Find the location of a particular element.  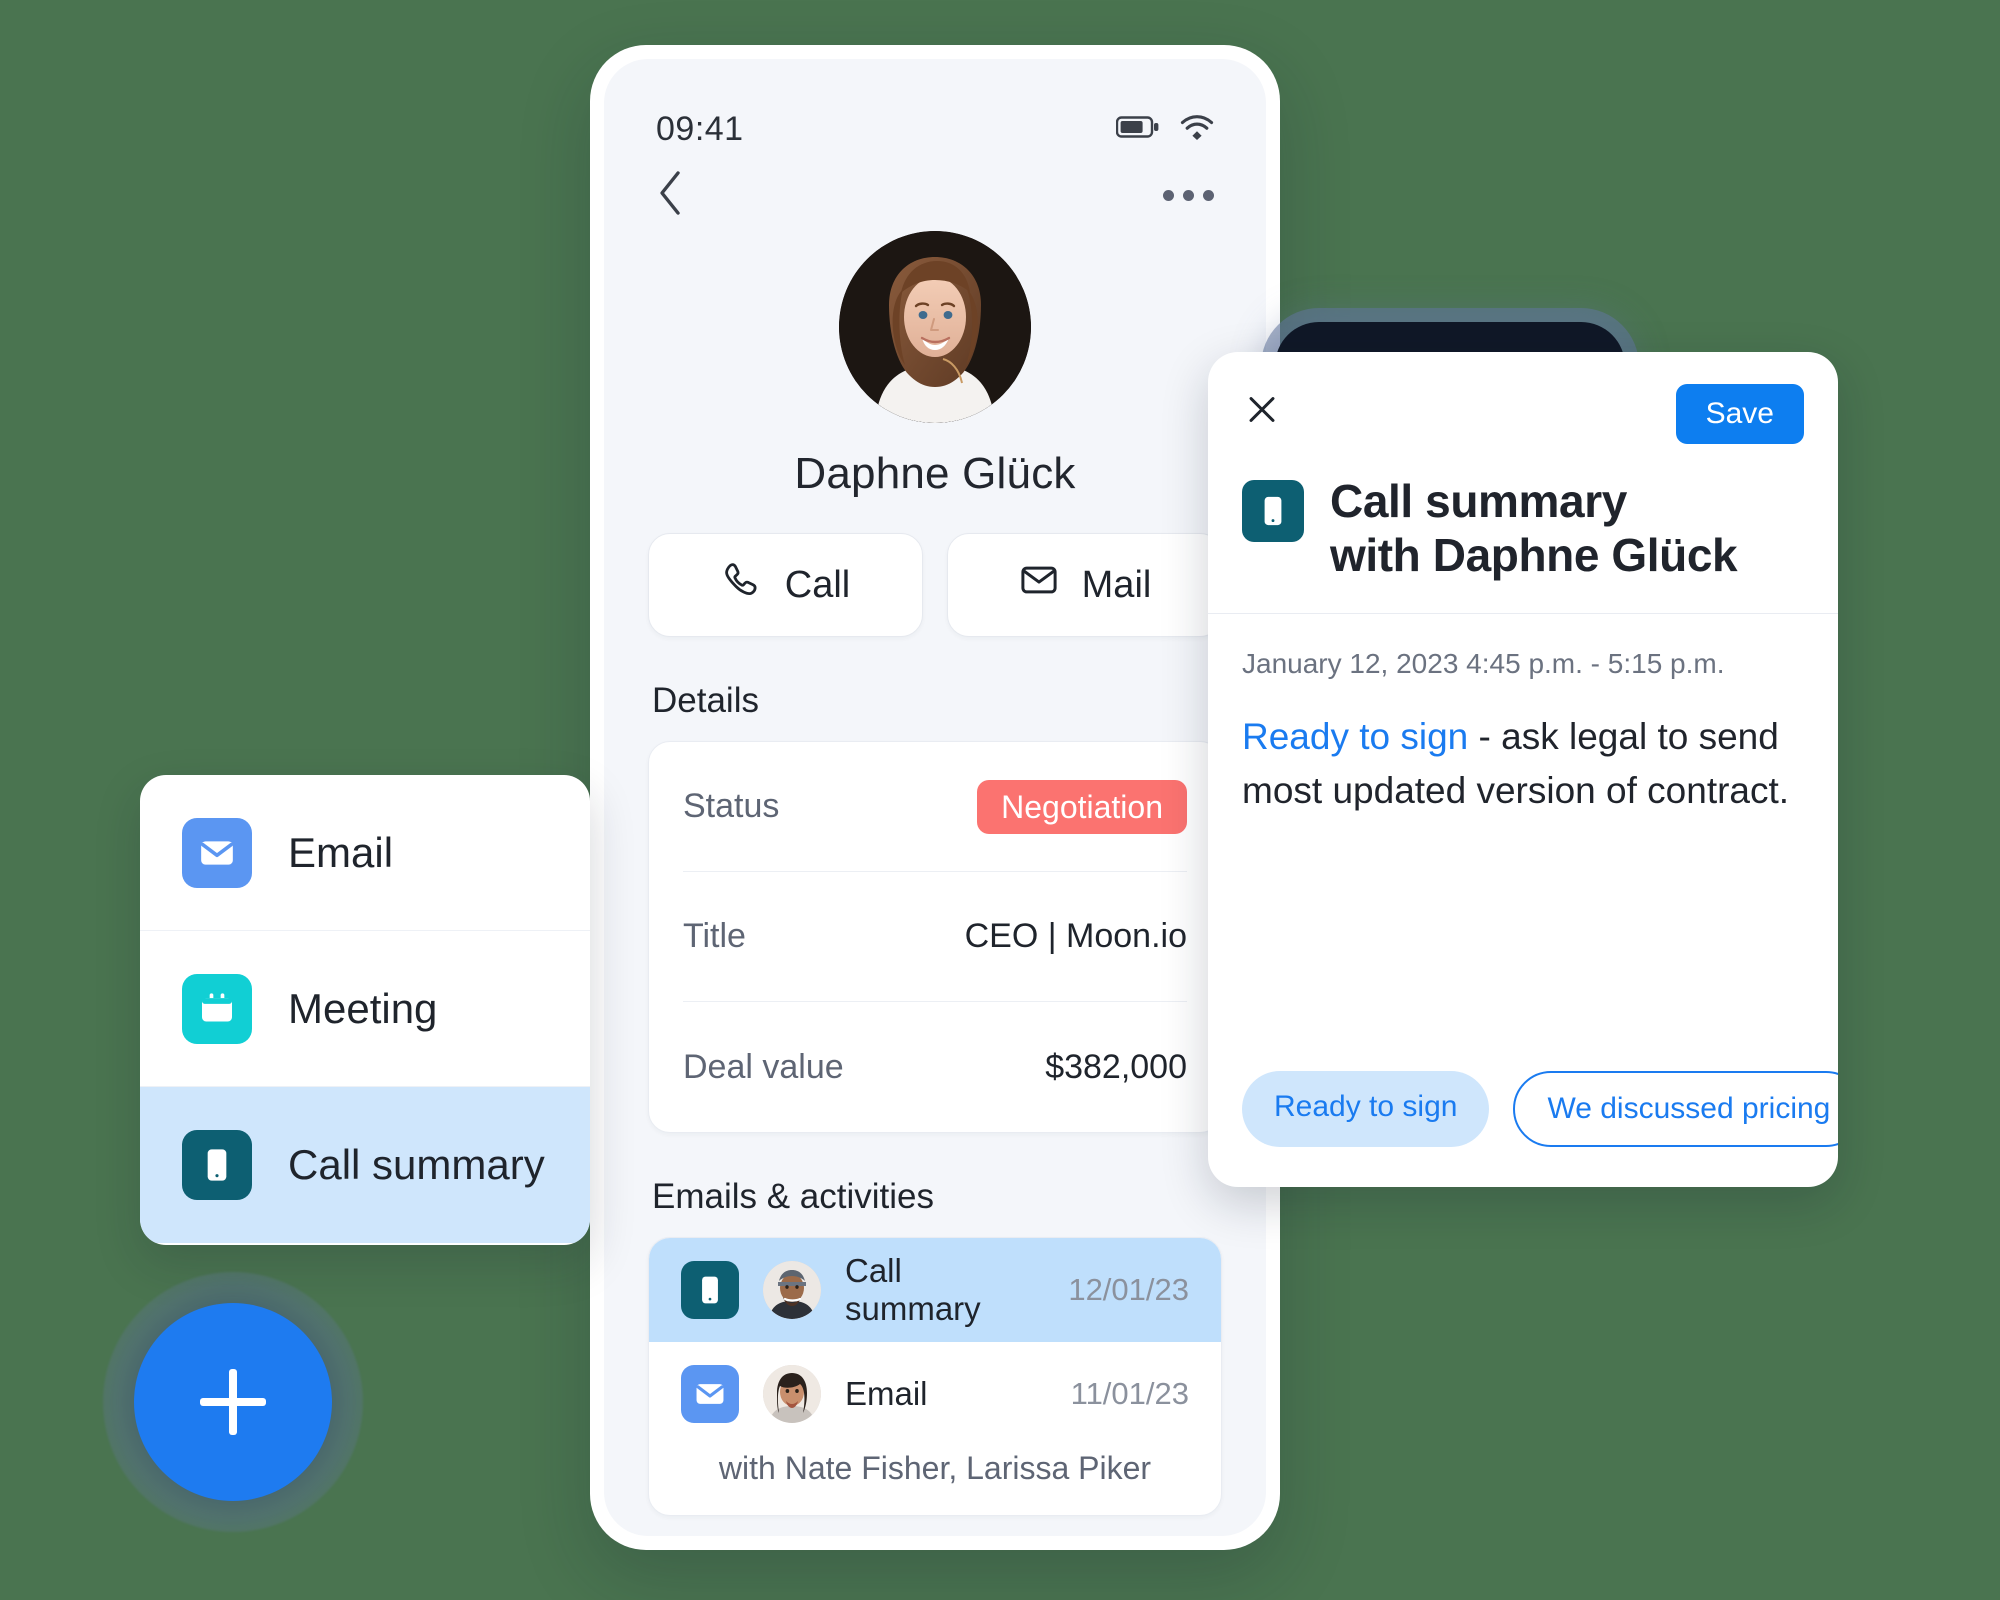

battery-icon is located at coordinates (1137, 129).